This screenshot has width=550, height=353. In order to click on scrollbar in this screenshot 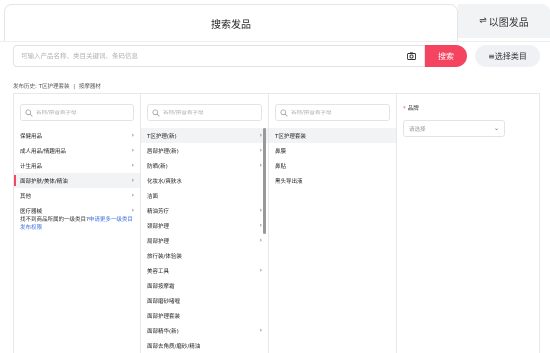, I will do `click(264, 181)`.